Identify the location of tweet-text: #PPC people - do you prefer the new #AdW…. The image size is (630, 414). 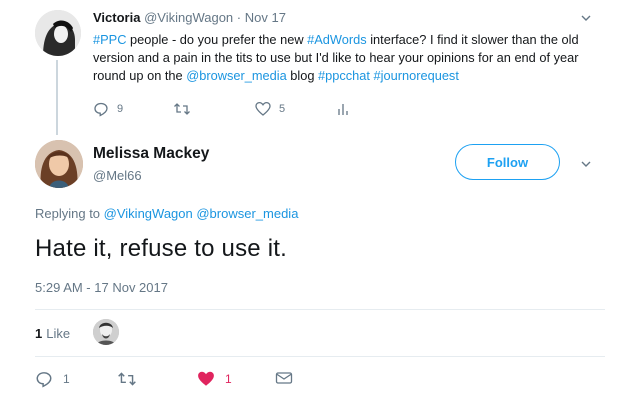
(353, 58).